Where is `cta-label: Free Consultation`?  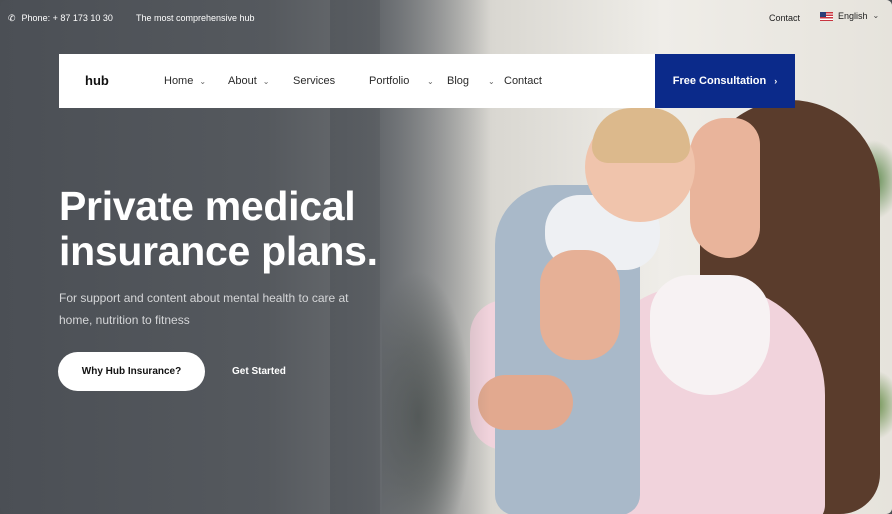
cta-label: Free Consultation is located at coordinates (719, 81).